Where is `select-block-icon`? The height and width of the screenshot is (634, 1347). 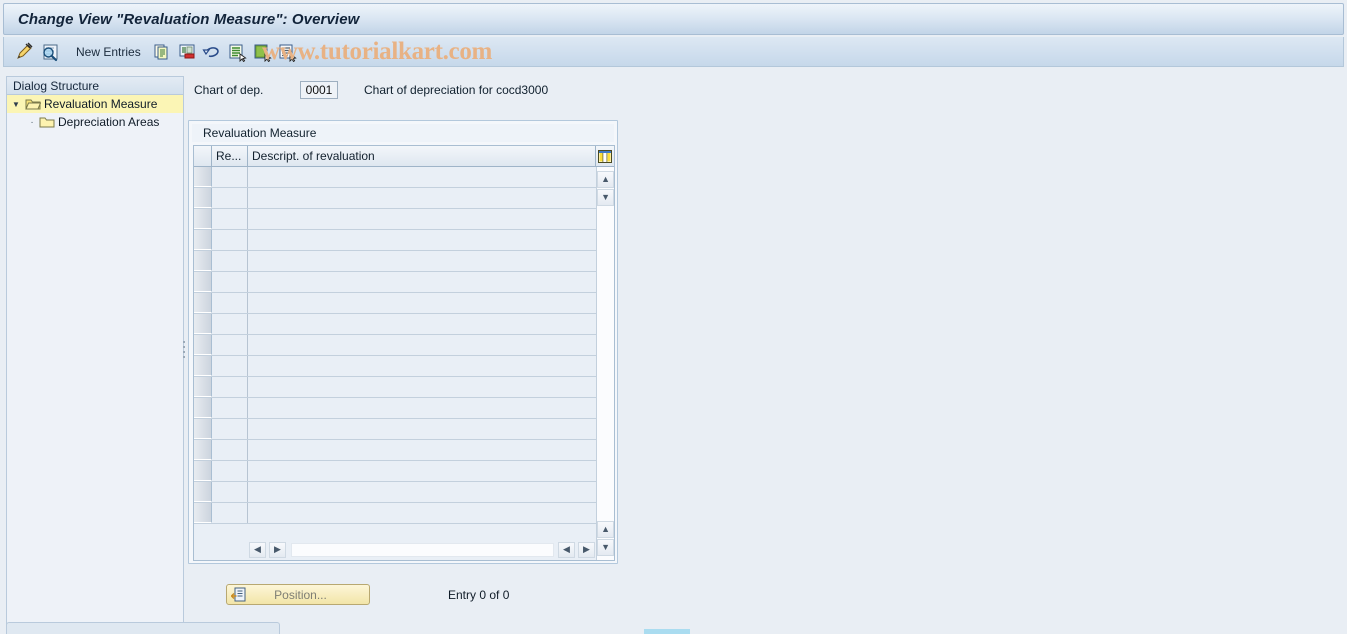
select-block-icon is located at coordinates (287, 52).